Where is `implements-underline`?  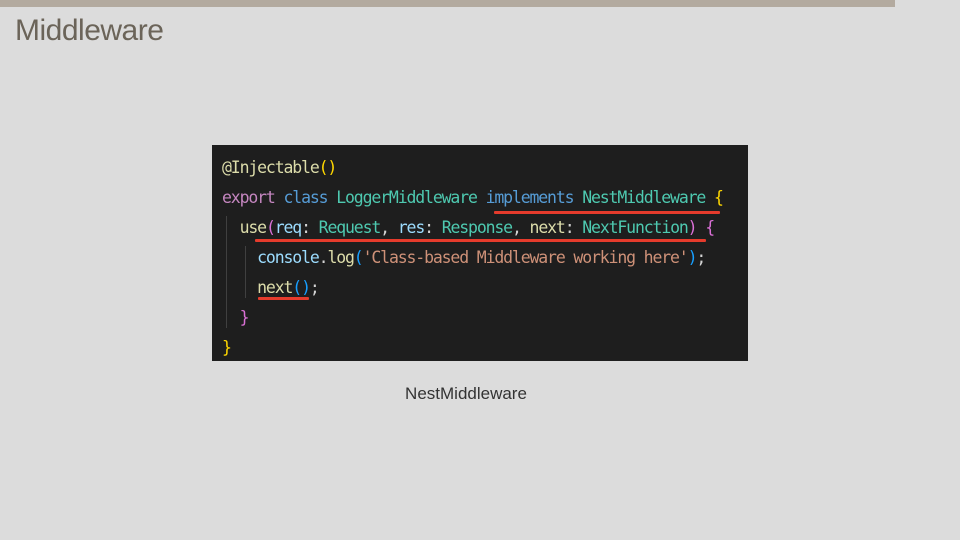
implements-underline is located at coordinates (607, 212).